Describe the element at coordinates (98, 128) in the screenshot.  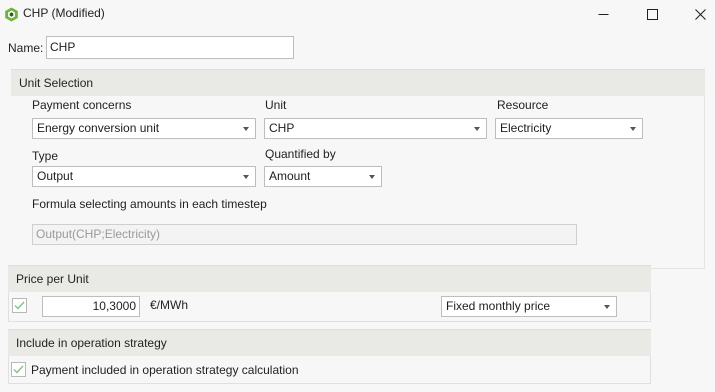
I see `payment-concerns-value: Energy conversion unit` at that location.